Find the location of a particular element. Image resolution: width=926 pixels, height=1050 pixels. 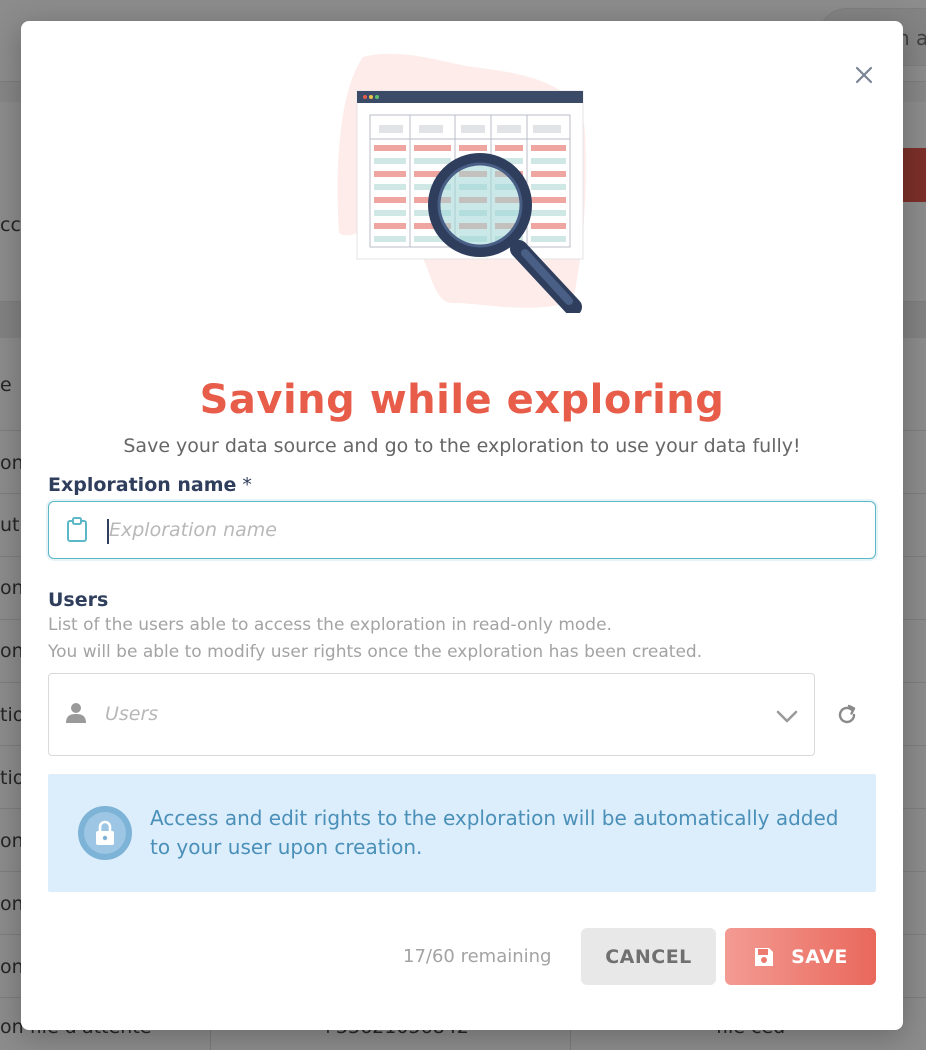

lock-icon is located at coordinates (105, 832).